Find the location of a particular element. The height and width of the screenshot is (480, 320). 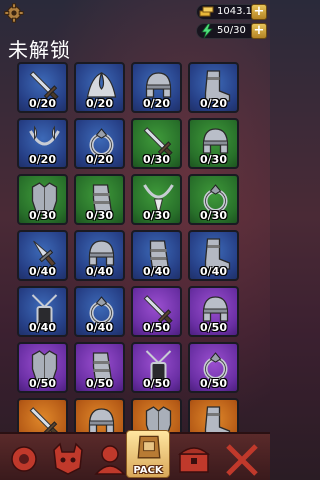

nav-tab-demon-mask is located at coordinates (68, 459).